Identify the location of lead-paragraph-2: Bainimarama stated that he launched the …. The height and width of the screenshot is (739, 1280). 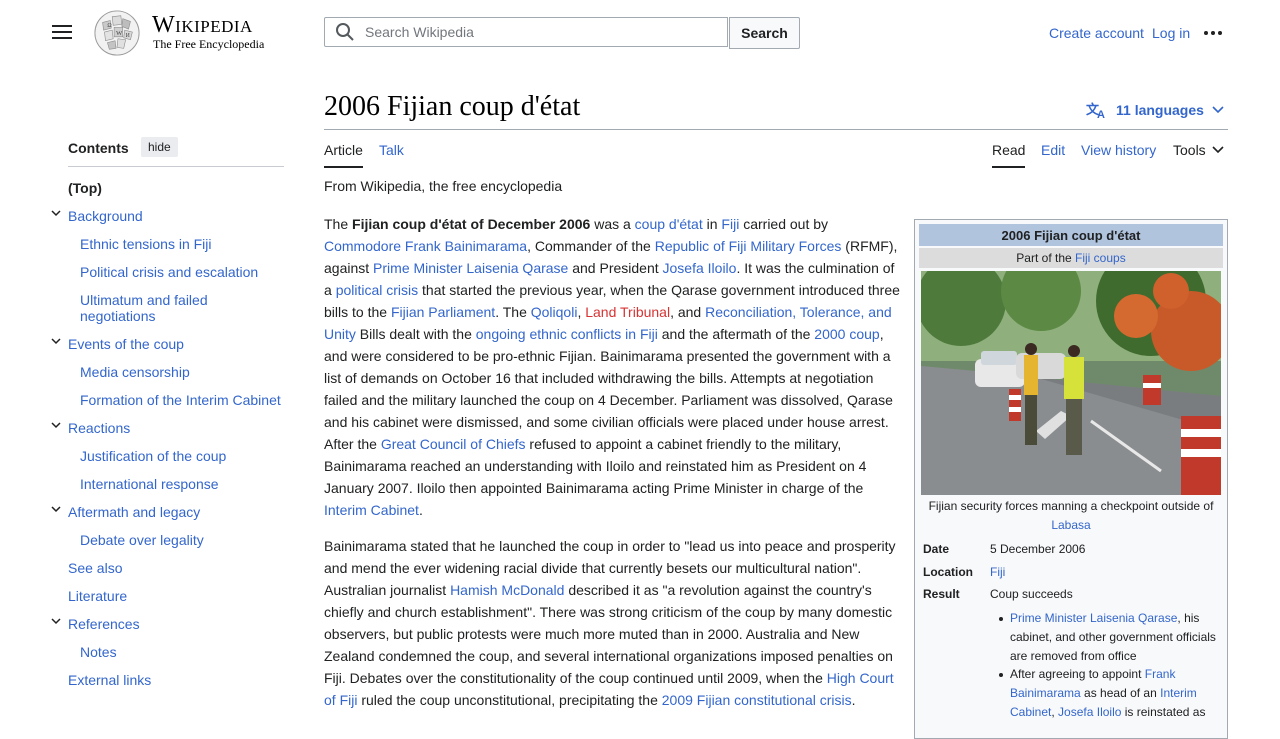
(614, 623).